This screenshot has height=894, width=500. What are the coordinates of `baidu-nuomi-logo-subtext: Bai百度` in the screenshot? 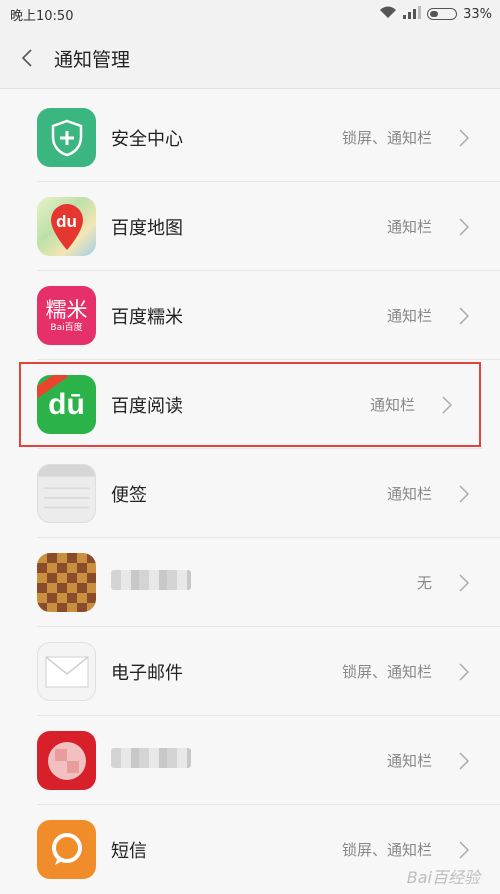 It's located at (66, 327).